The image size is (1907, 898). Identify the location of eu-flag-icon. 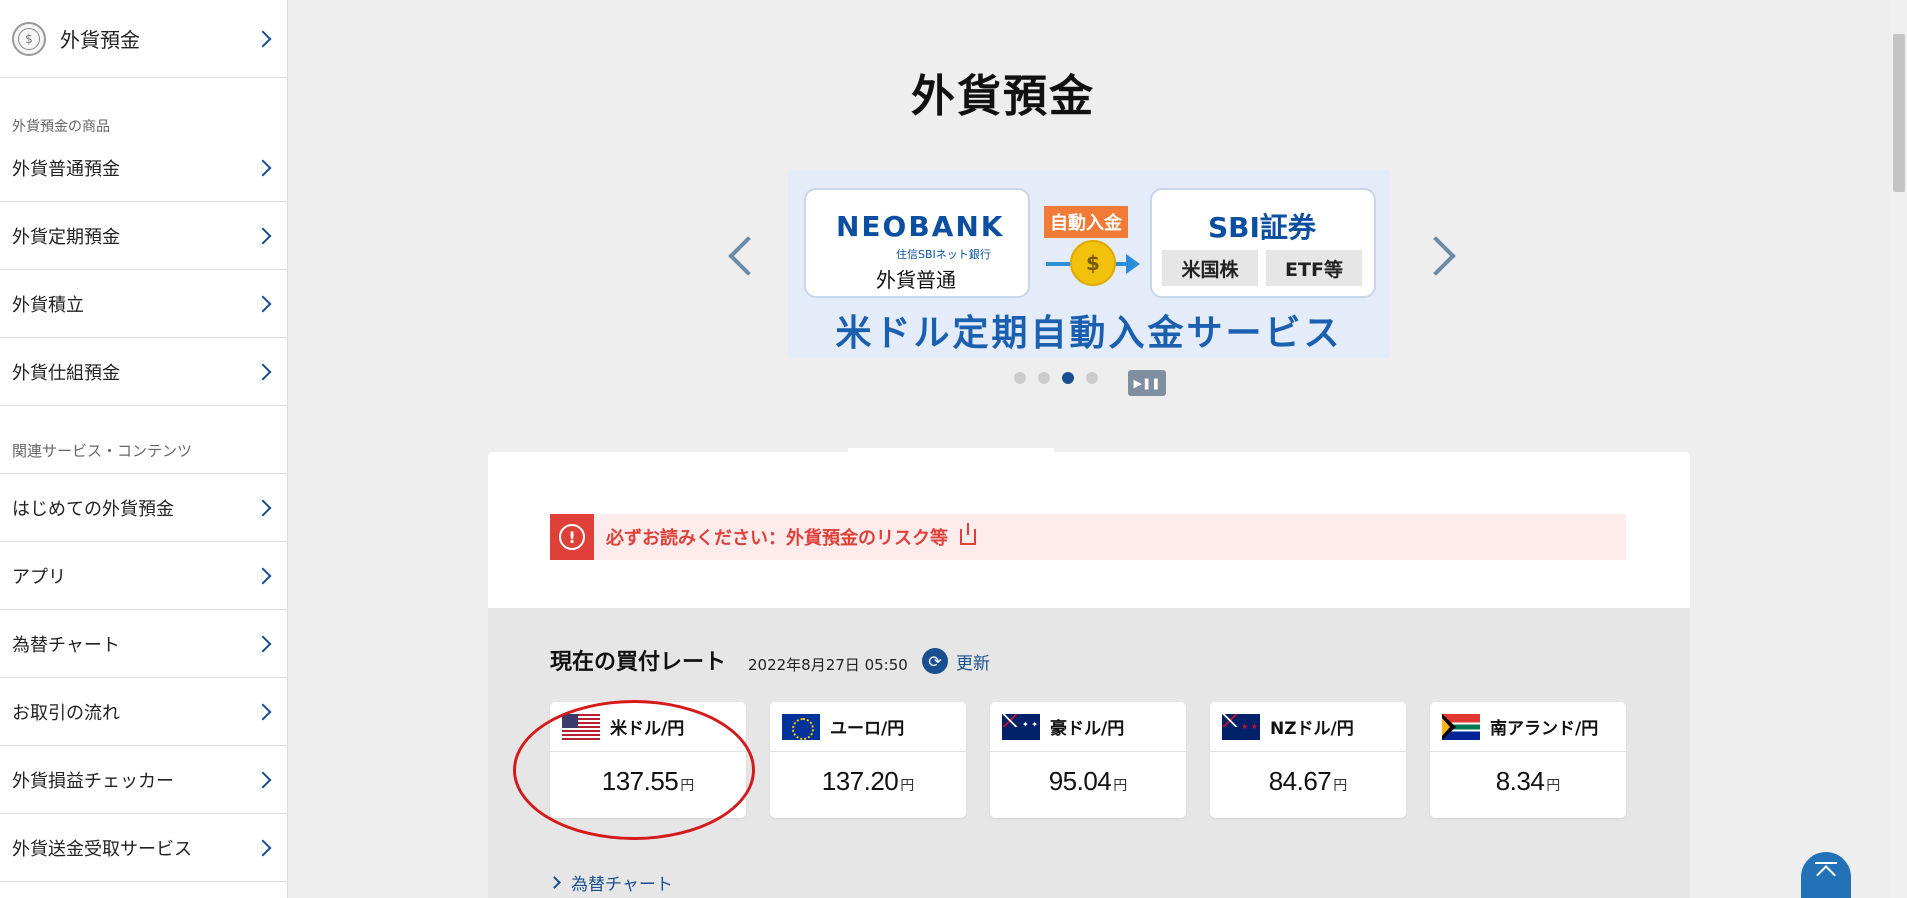
(801, 726).